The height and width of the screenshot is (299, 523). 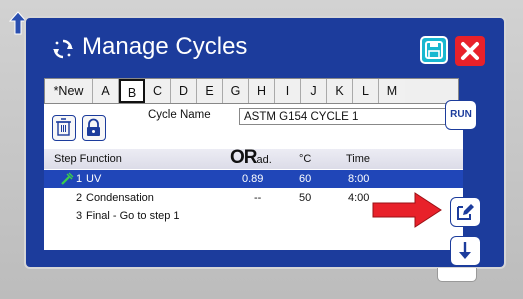 I want to click on trash-icon, so click(x=63, y=127).